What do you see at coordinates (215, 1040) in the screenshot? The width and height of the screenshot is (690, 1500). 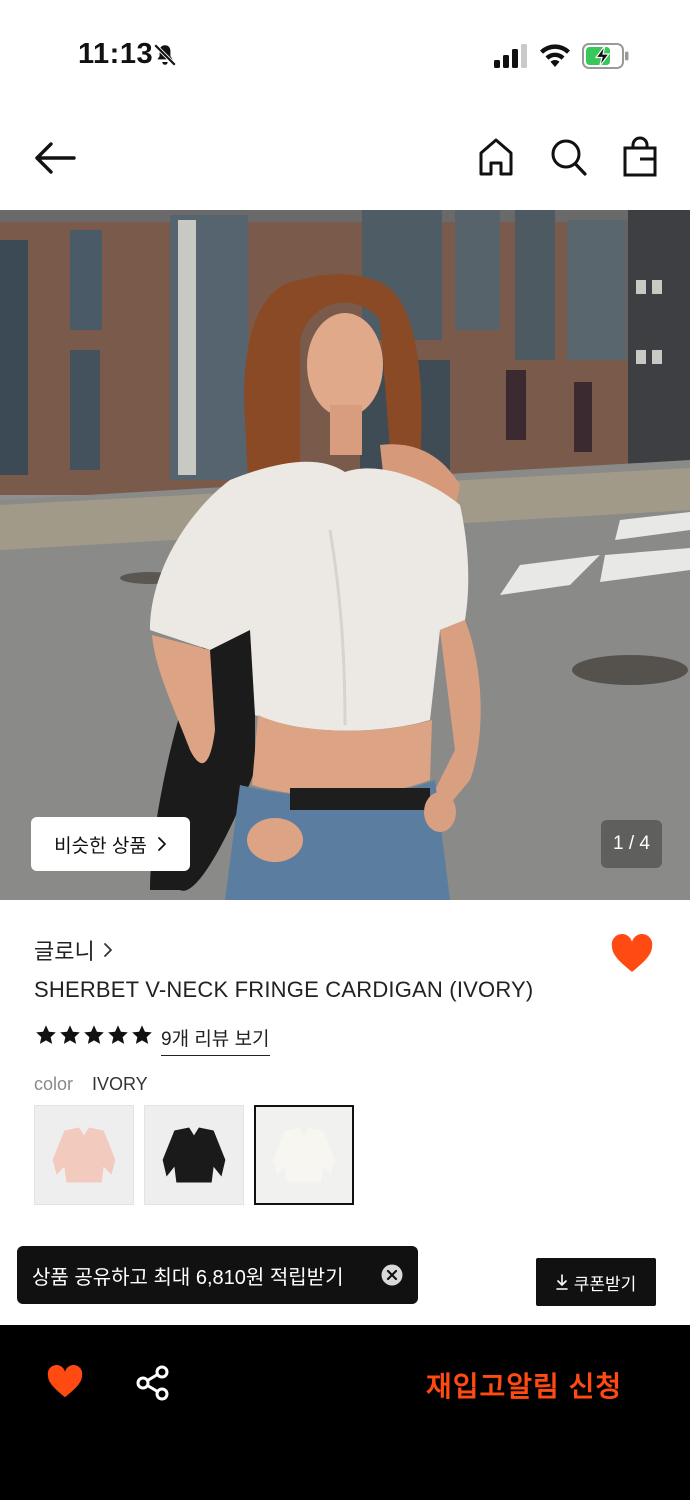 I see `review-link: 9개 리뷰 보기` at bounding box center [215, 1040].